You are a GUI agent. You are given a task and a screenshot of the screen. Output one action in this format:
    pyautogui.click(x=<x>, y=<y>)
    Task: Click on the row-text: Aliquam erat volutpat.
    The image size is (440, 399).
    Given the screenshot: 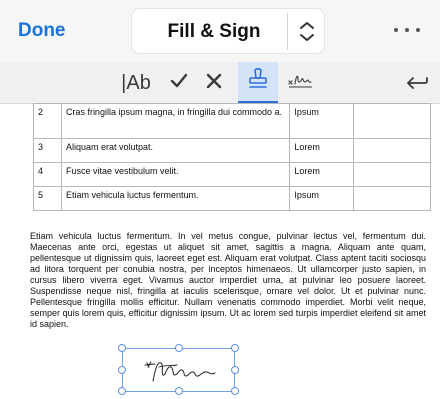 What is the action you would take?
    pyautogui.click(x=175, y=150)
    